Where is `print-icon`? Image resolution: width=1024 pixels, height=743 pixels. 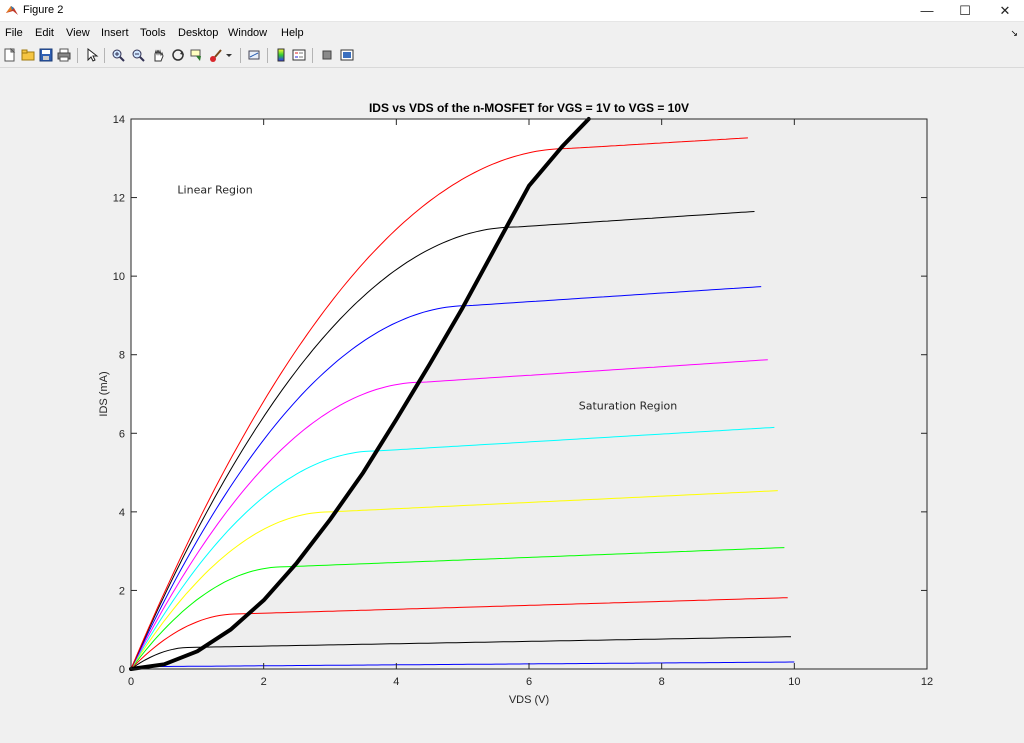 print-icon is located at coordinates (64, 55).